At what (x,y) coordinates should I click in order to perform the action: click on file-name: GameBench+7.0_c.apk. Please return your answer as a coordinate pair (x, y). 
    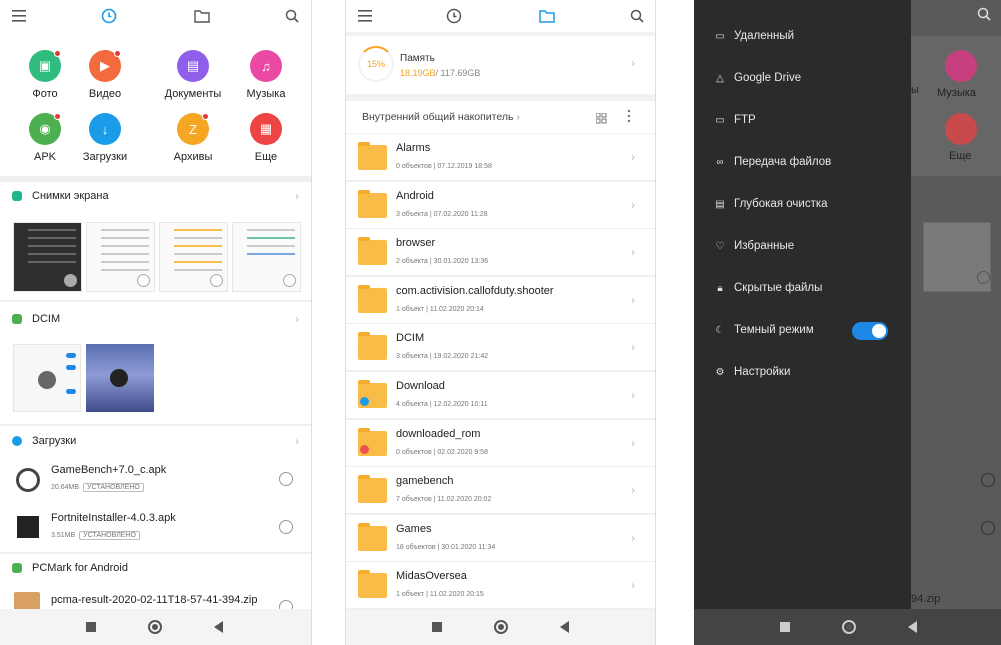
    Looking at the image, I should click on (109, 470).